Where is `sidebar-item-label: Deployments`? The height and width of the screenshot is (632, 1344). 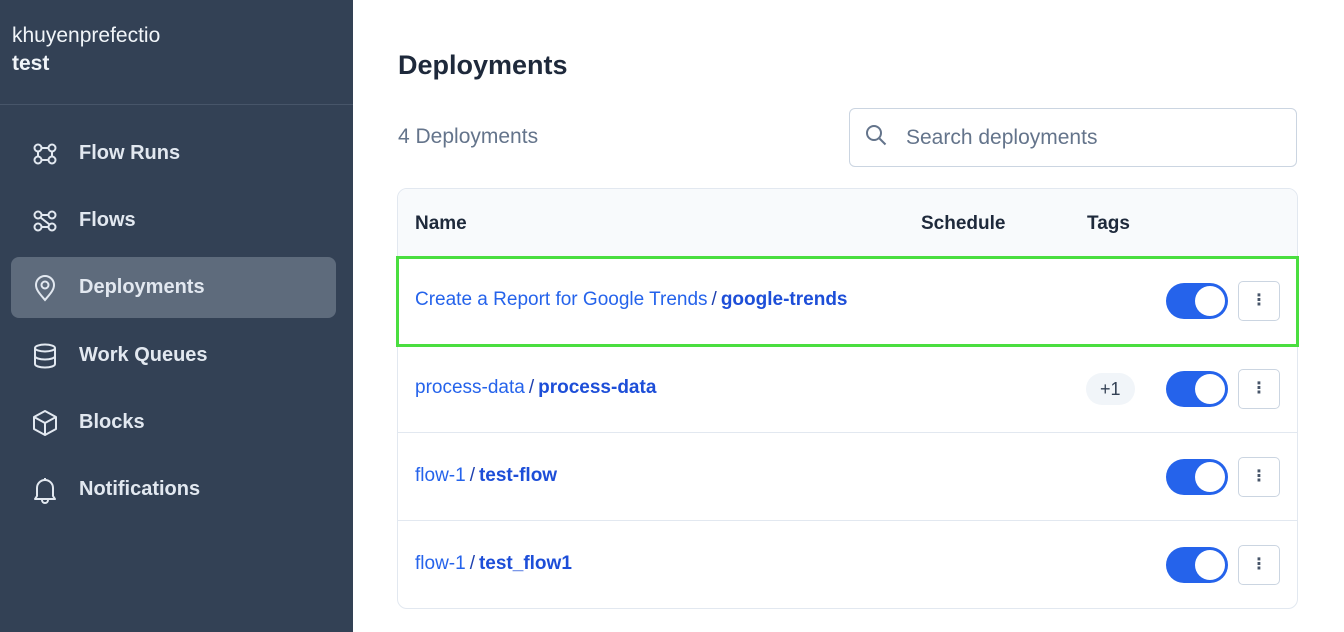 sidebar-item-label: Deployments is located at coordinates (142, 287).